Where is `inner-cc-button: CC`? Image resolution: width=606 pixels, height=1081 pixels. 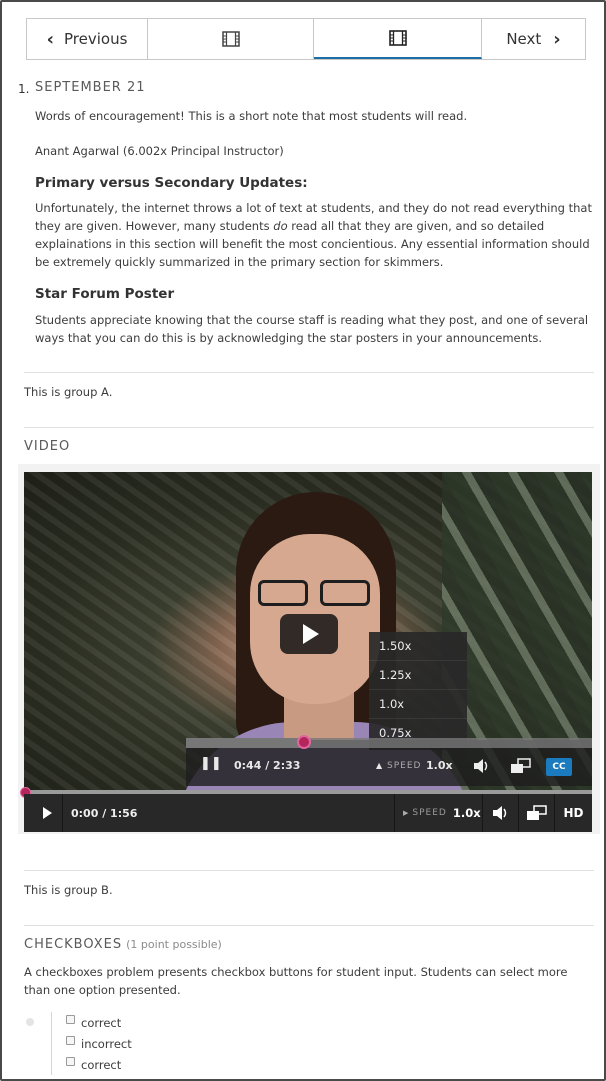
inner-cc-button: CC is located at coordinates (559, 767).